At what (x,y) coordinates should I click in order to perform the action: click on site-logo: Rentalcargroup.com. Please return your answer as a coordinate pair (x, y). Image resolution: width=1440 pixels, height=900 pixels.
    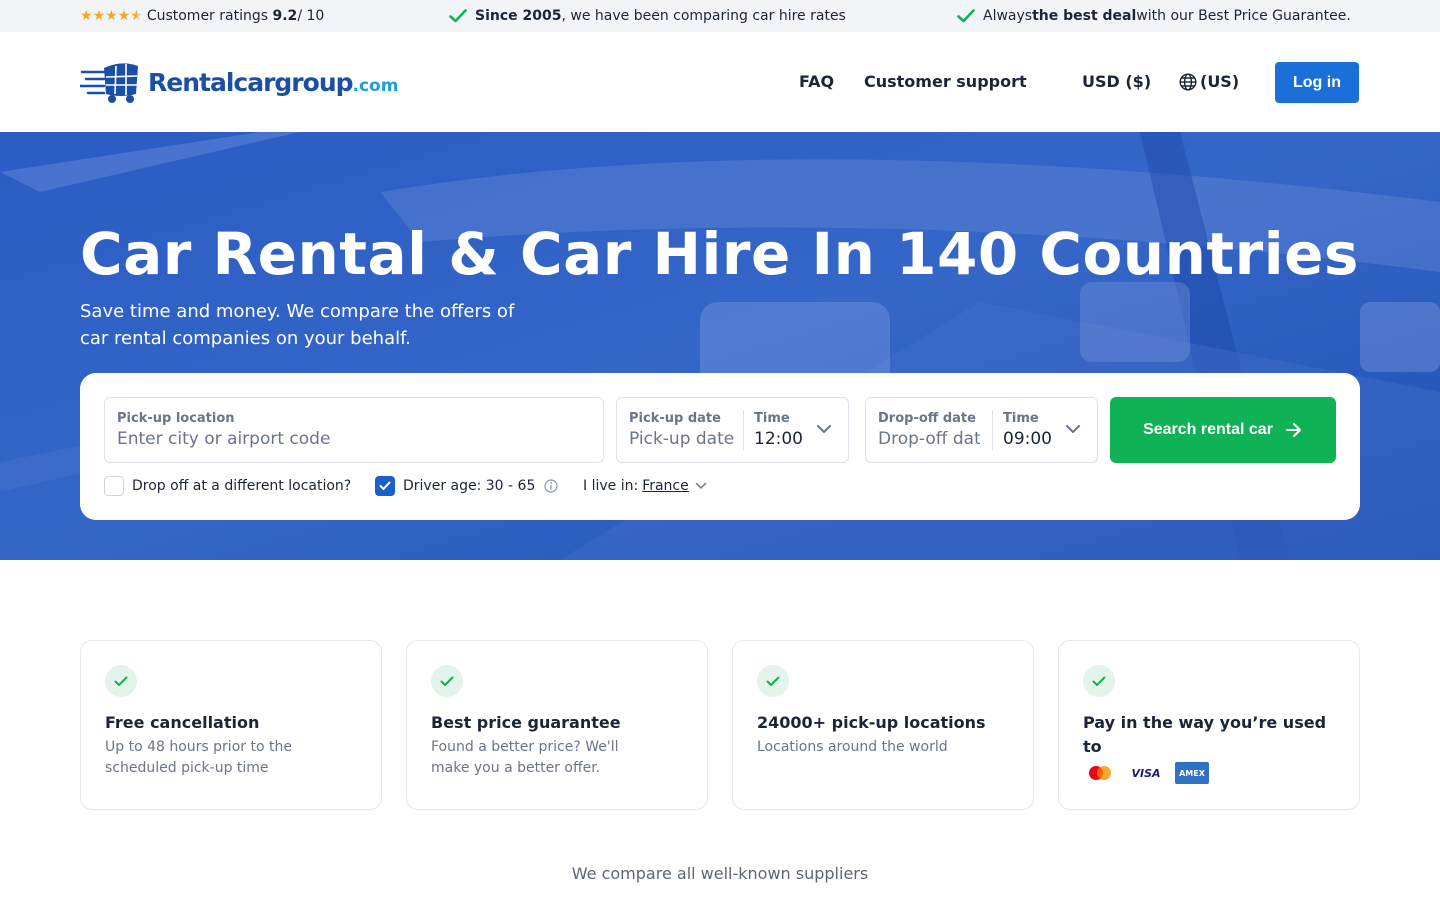
    Looking at the image, I should click on (239, 82).